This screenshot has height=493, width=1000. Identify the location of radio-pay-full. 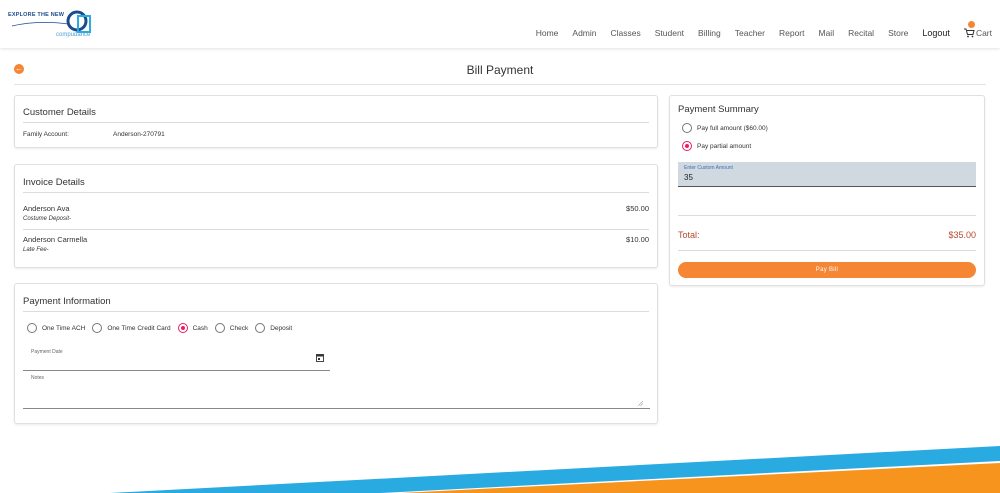
(687, 128).